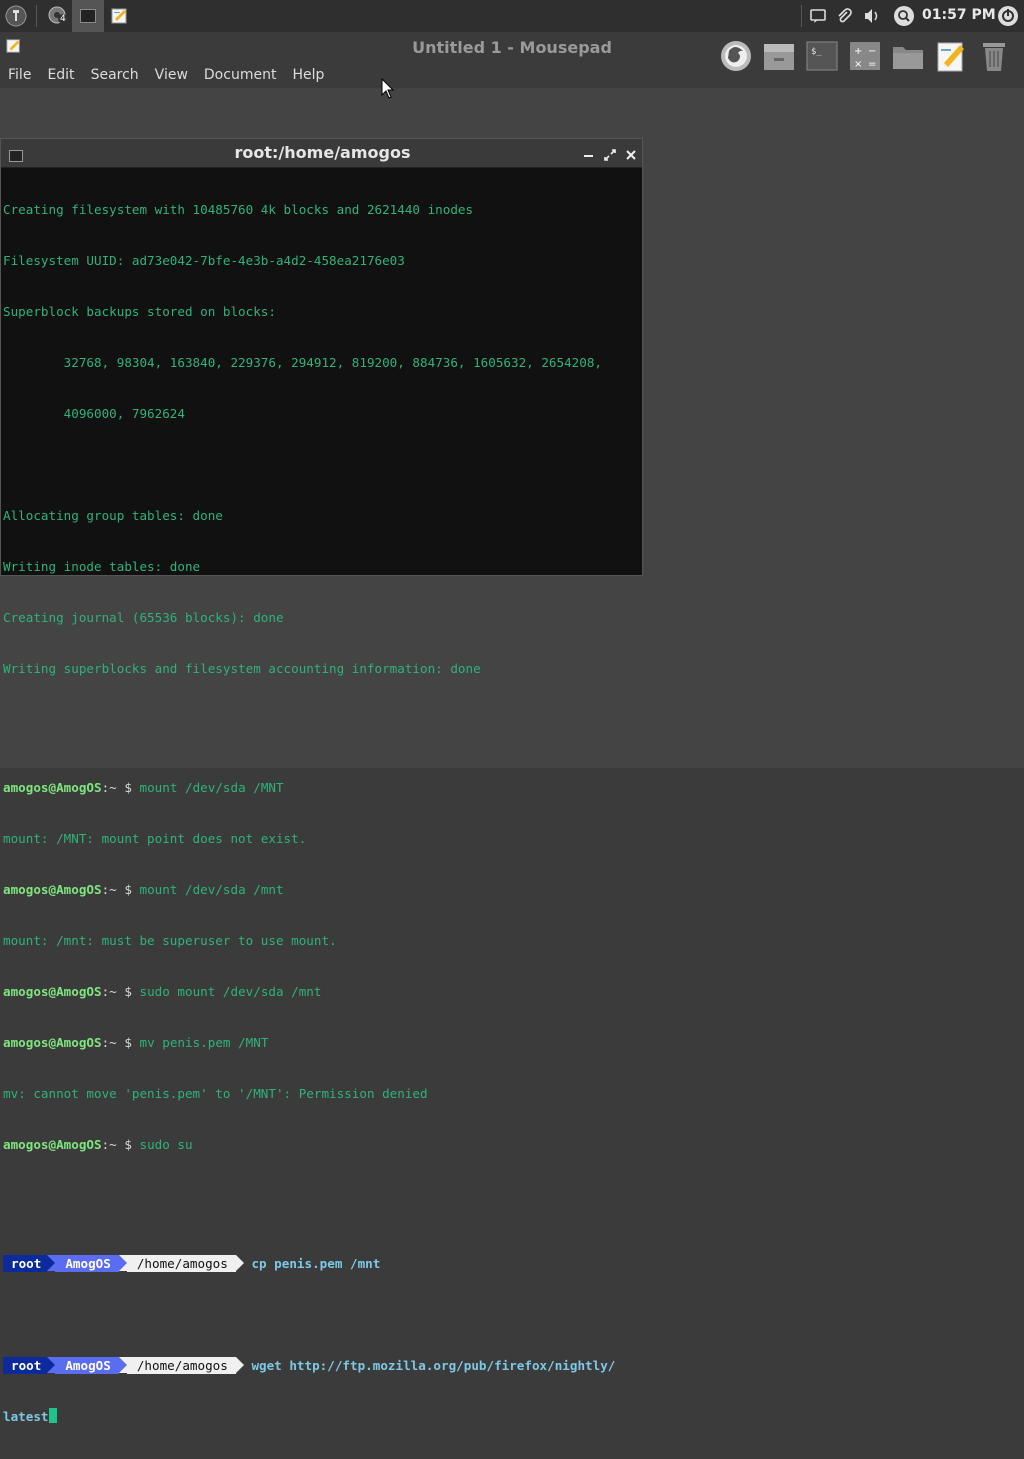 The image size is (1024, 1459). Describe the element at coordinates (994, 56) in the screenshot. I see `trash-icon` at that location.